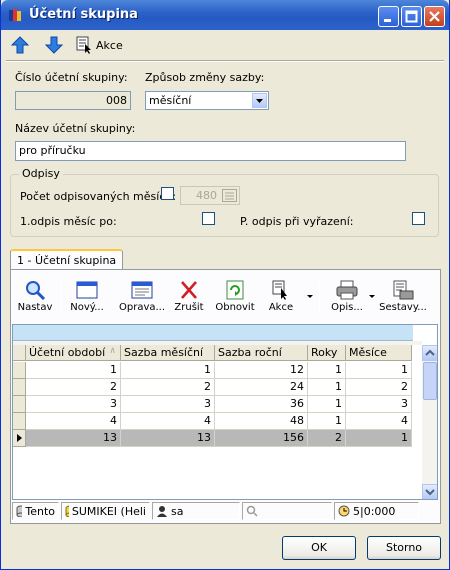 This screenshot has width=450, height=570. What do you see at coordinates (379, 353) in the screenshot?
I see `header-months: Měsíce` at bounding box center [379, 353].